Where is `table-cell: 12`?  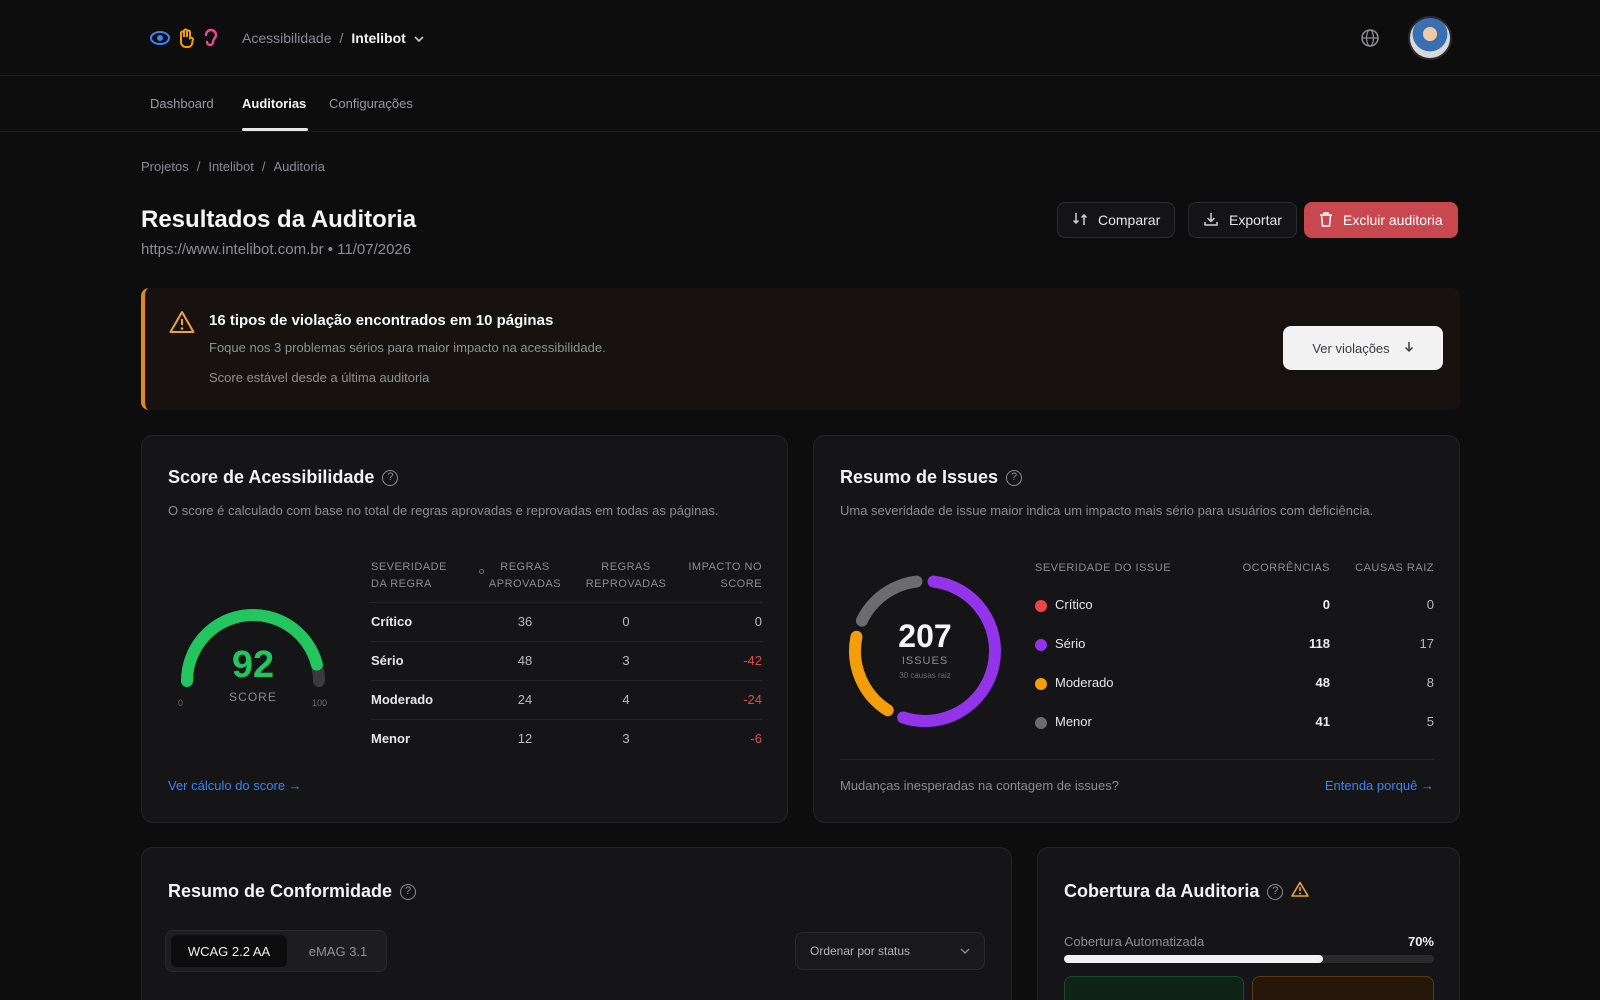 table-cell: 12 is located at coordinates (525, 738).